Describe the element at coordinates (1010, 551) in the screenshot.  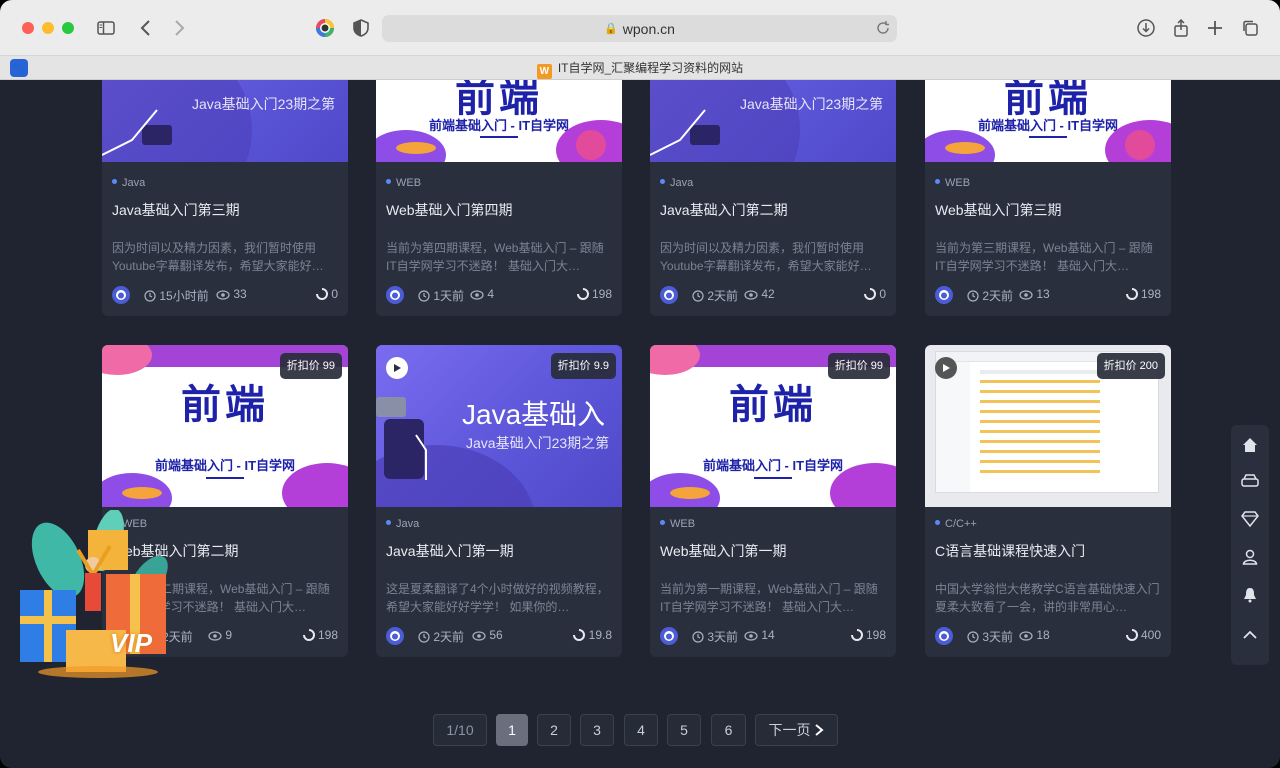
I see `course-title: C语言基础课程快速入门` at that location.